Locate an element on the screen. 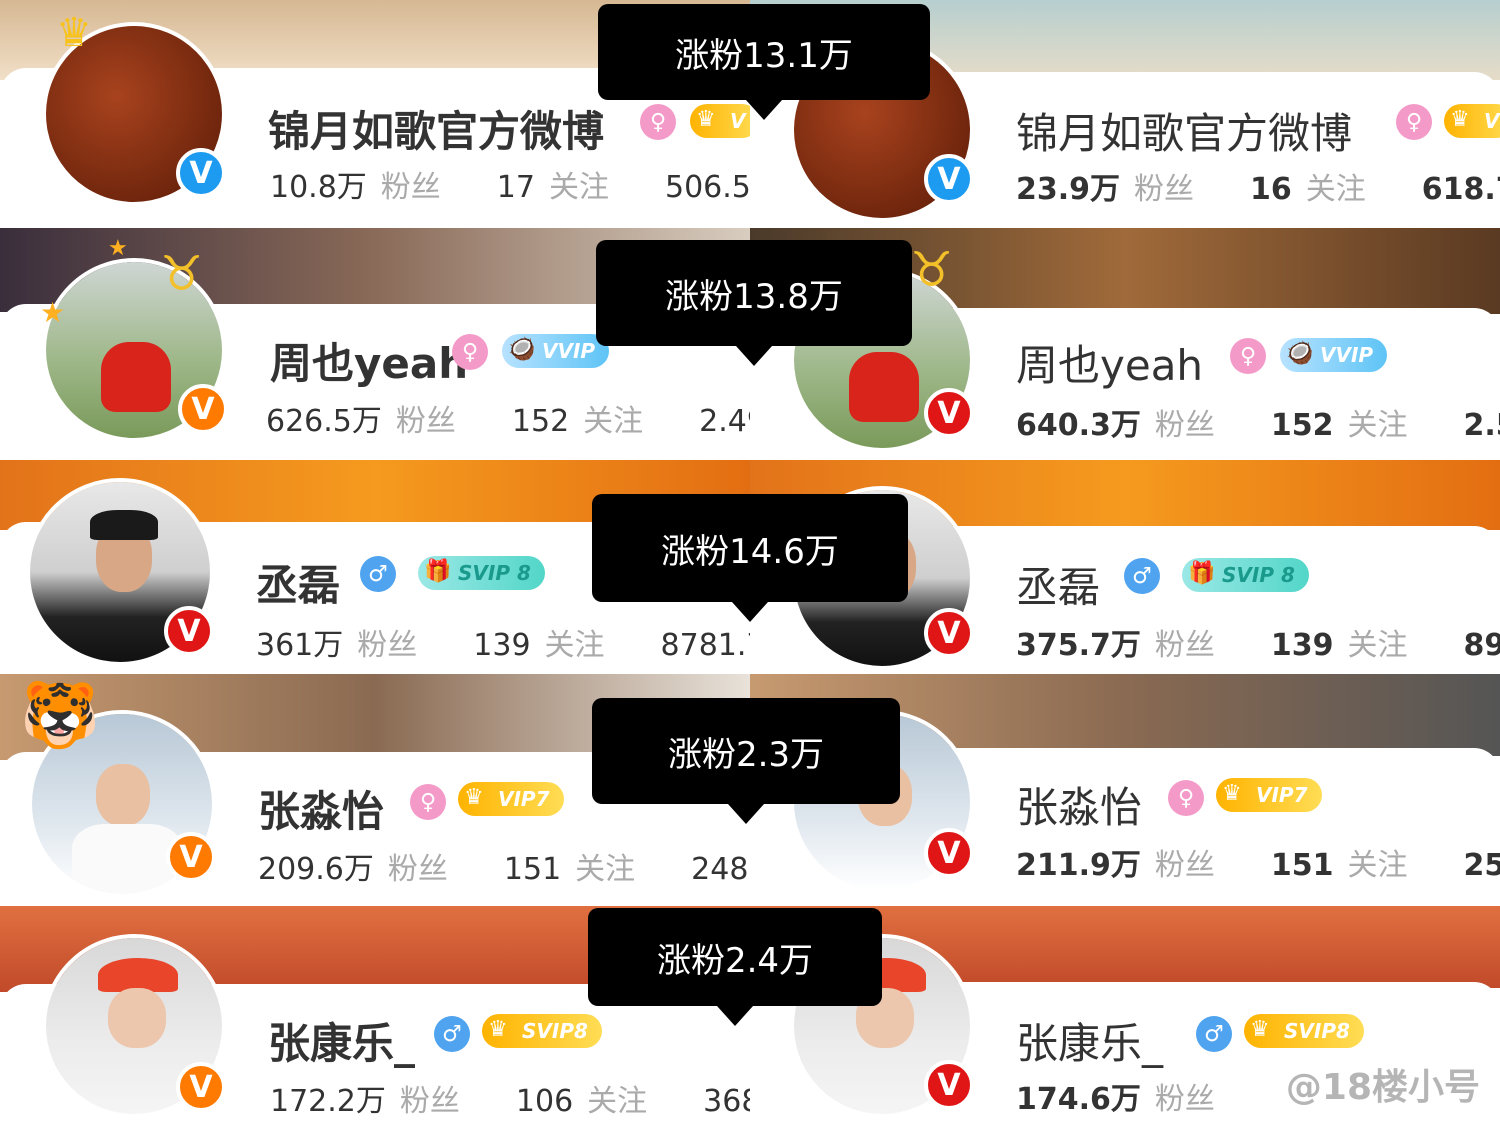 Image resolution: width=1500 pixels, height=1124 pixels. stats-row: 209.6万粉丝 151 关注 2483.8 is located at coordinates (504, 866).